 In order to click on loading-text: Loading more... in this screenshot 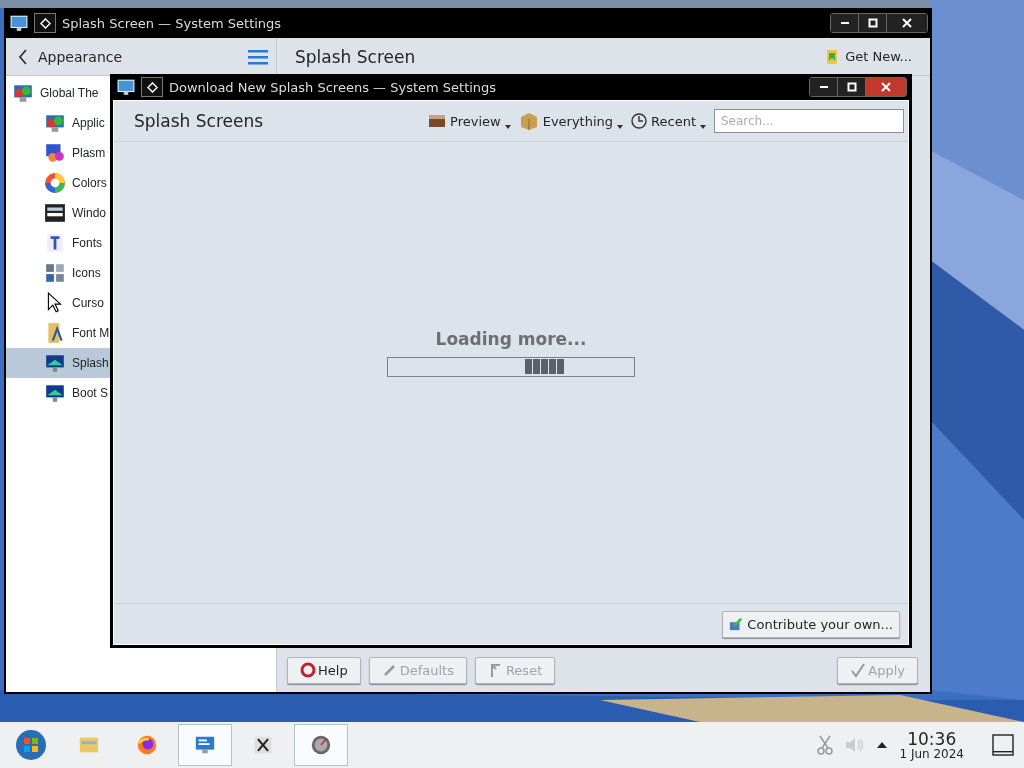, I will do `click(511, 338)`.